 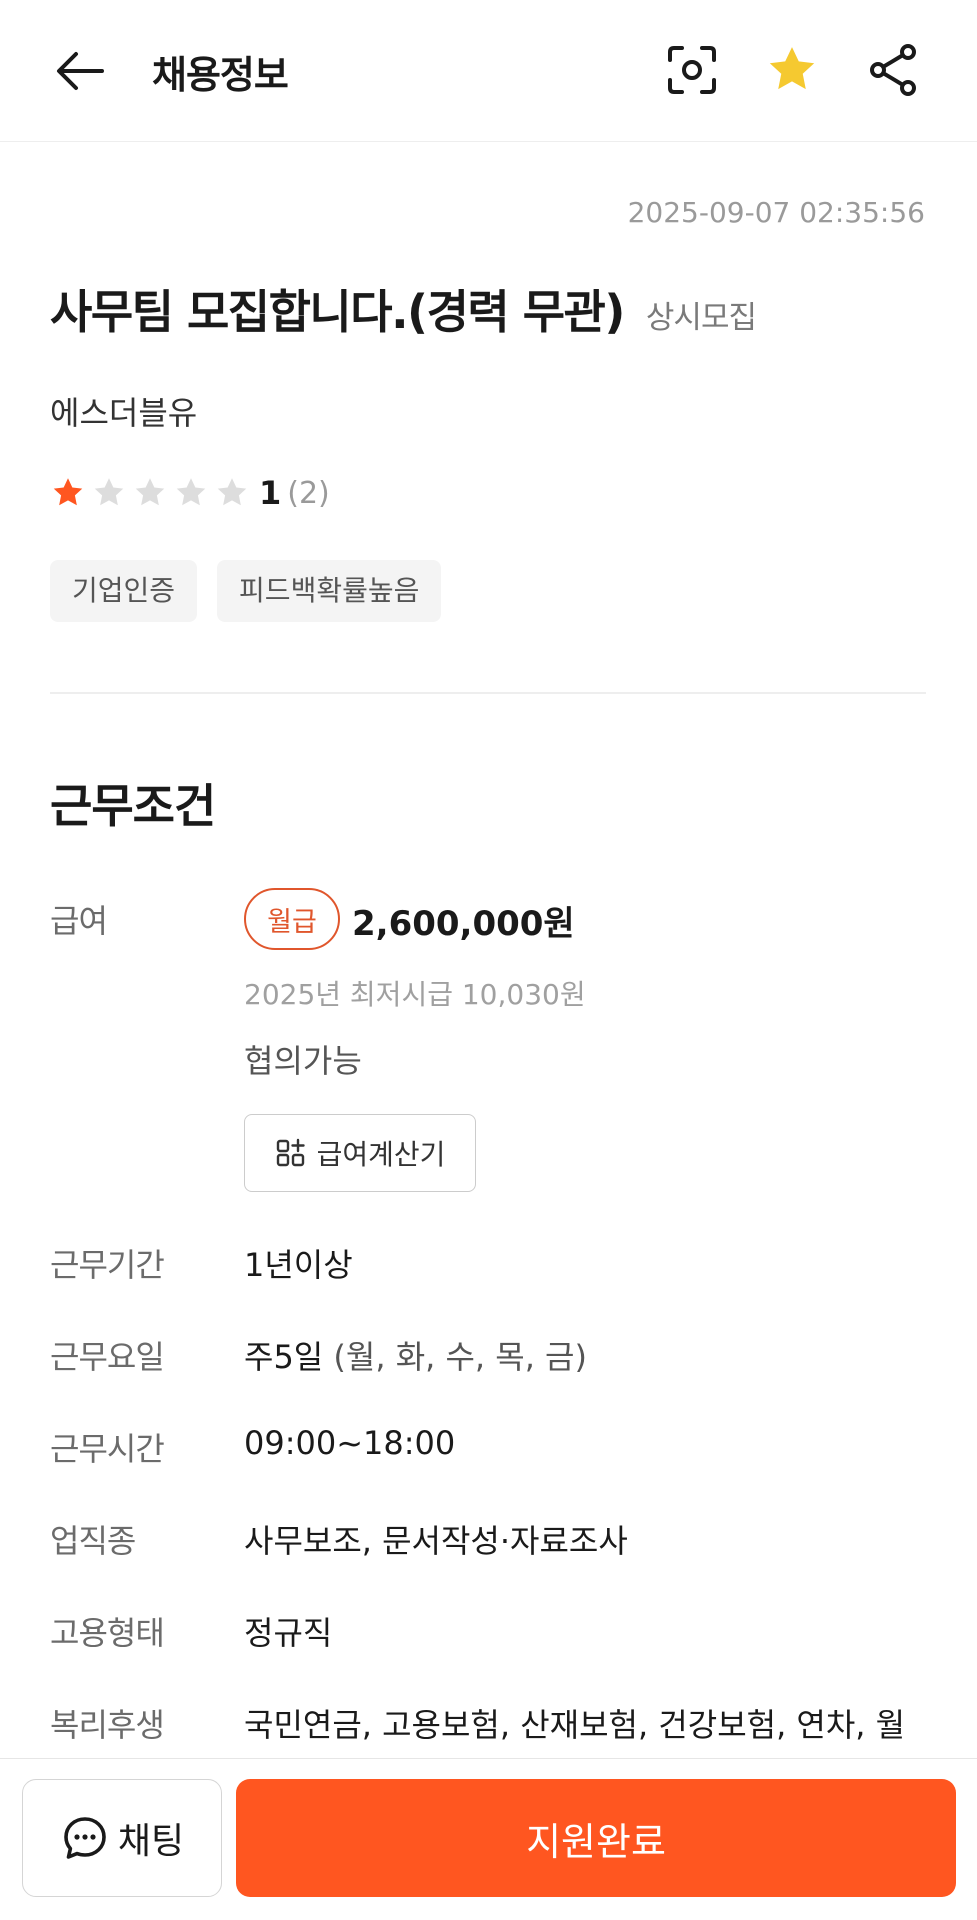 I want to click on favorite-button, so click(x=792, y=70).